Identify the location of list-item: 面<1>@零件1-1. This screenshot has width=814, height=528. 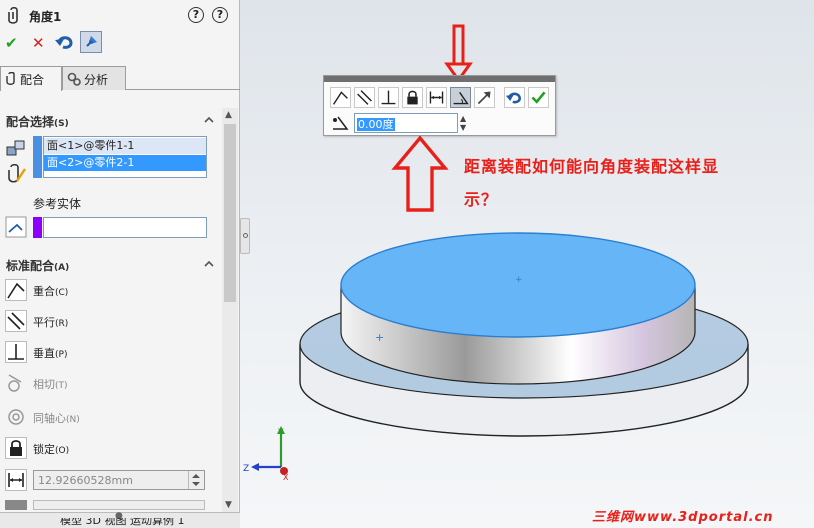
(125, 146).